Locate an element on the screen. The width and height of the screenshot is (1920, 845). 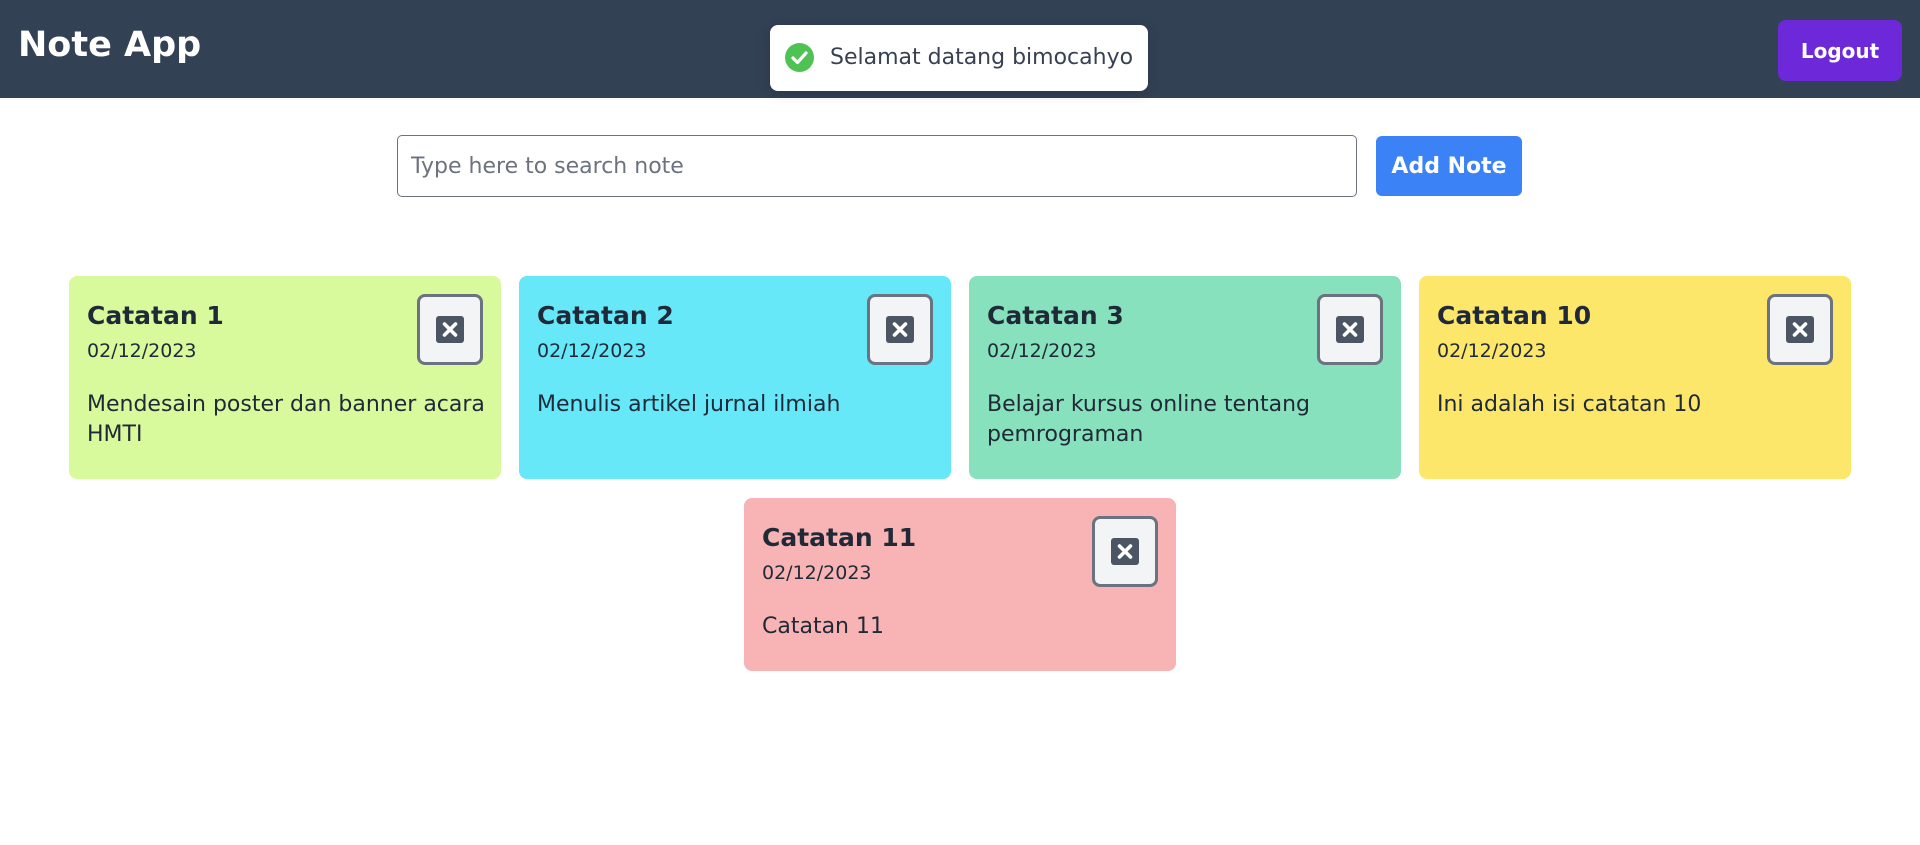
note-body: Catatan 11 is located at coordinates (823, 626).